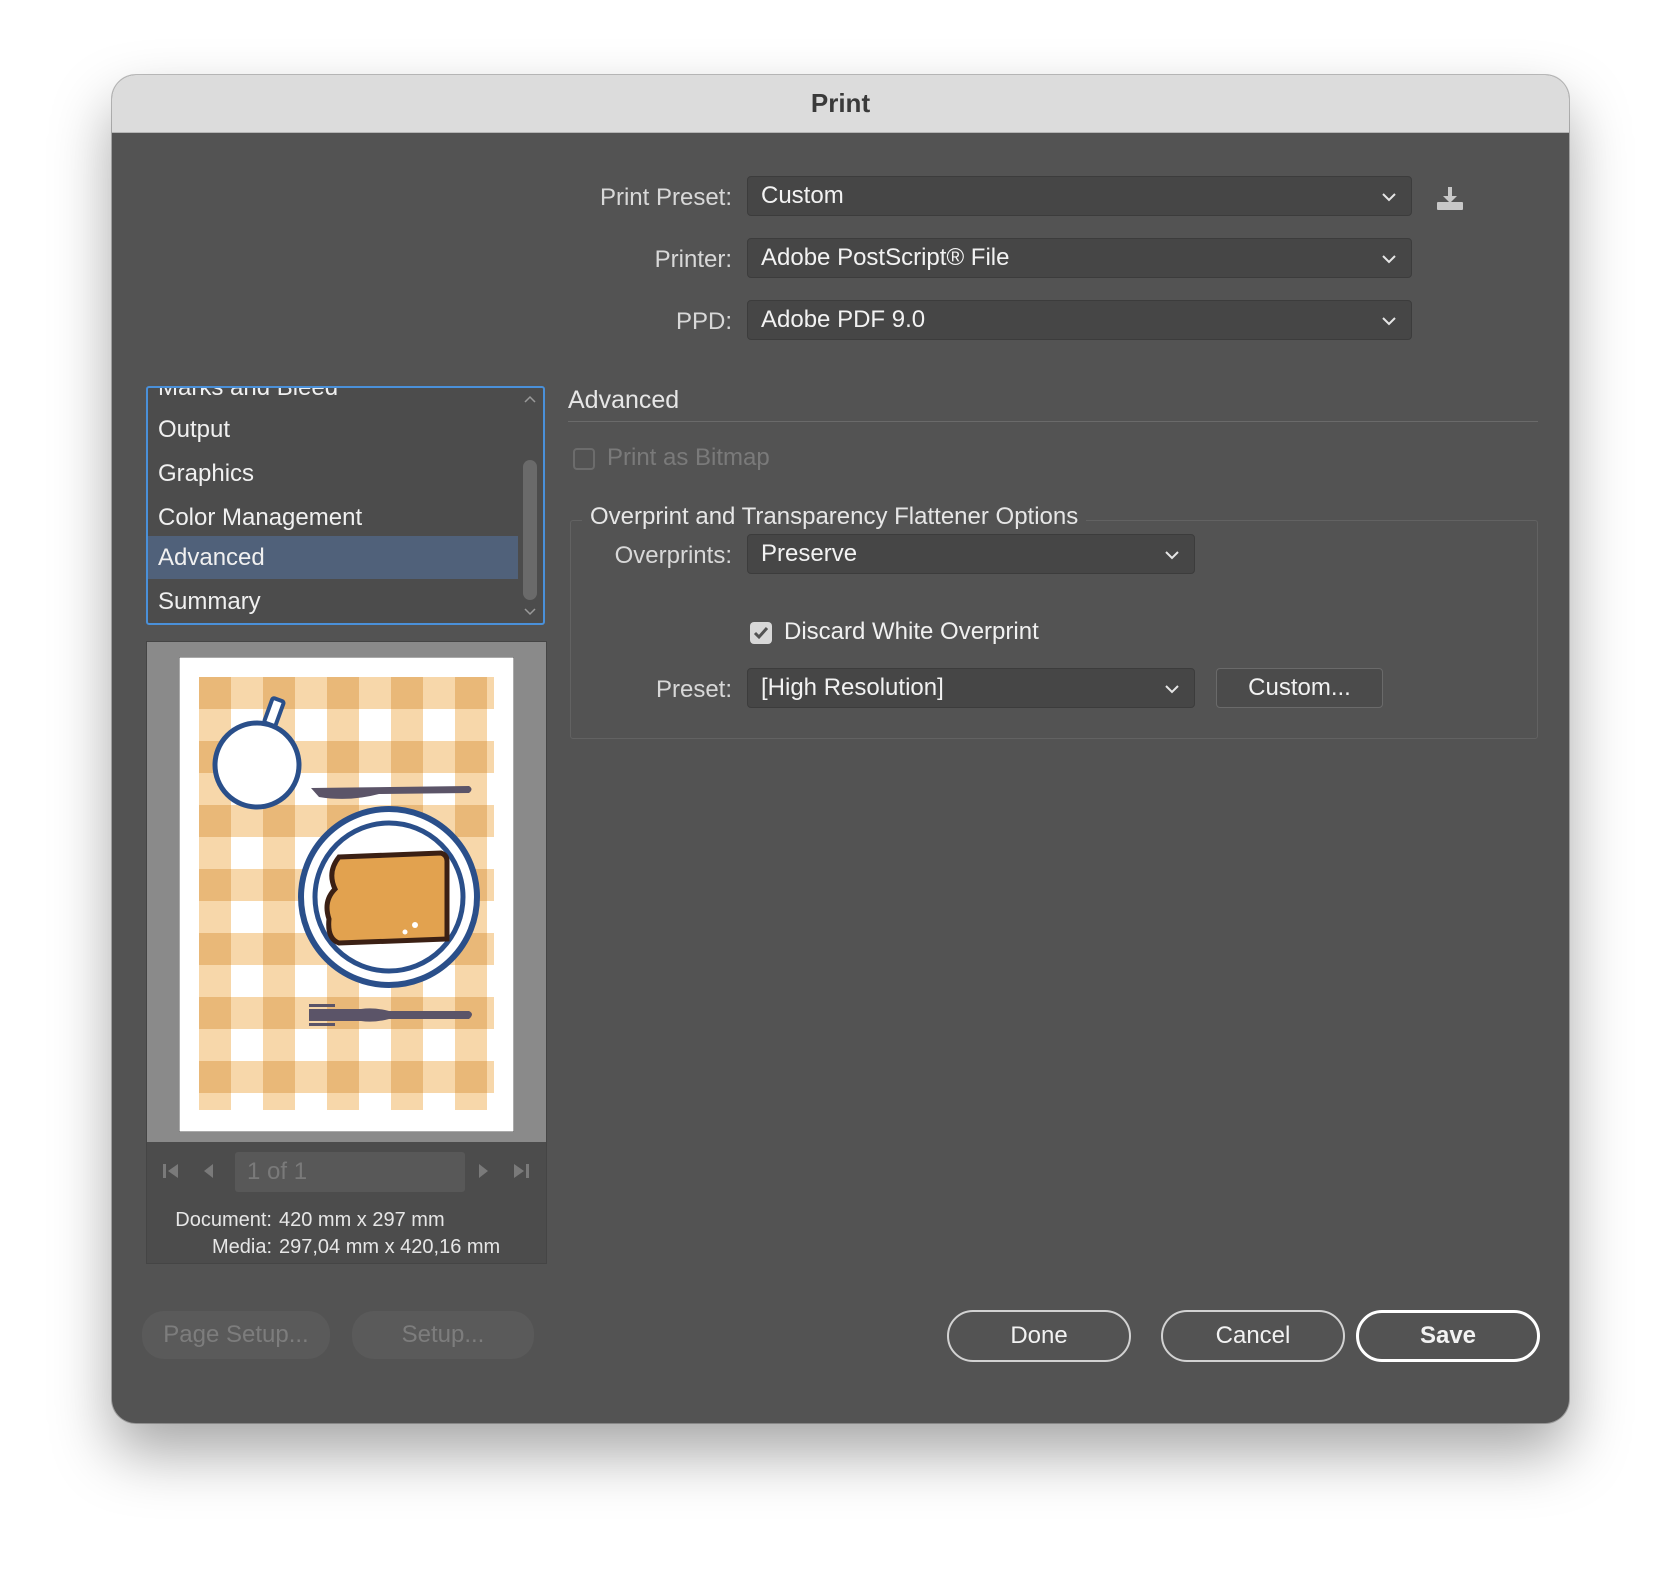  Describe the element at coordinates (362, 1220) in the screenshot. I see `document-size-value: 420 mm x 297 mm` at that location.